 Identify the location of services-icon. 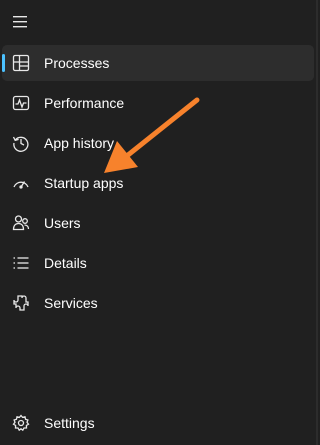
(21, 303).